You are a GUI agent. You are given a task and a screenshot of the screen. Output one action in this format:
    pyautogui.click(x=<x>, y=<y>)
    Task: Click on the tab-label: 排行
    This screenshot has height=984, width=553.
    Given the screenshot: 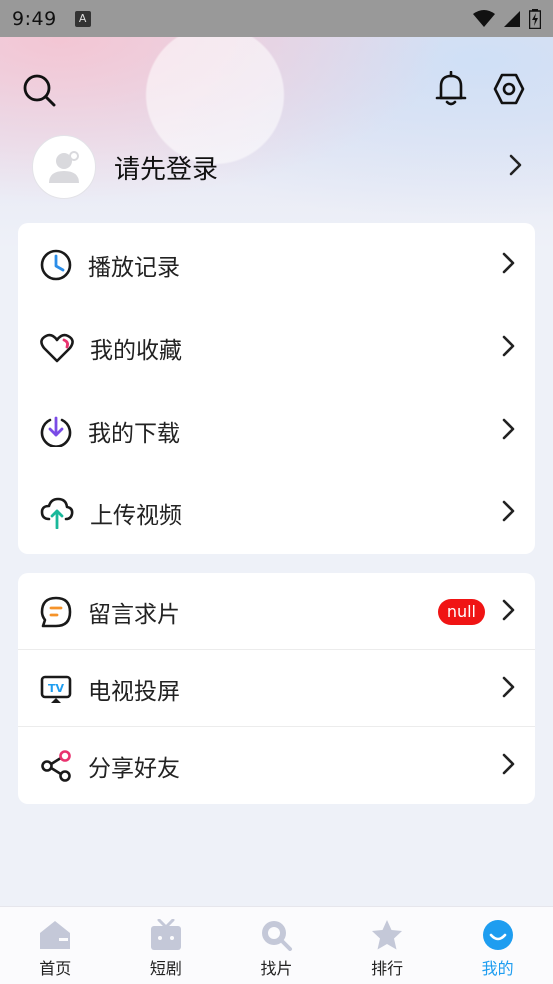 What is the action you would take?
    pyautogui.click(x=387, y=968)
    